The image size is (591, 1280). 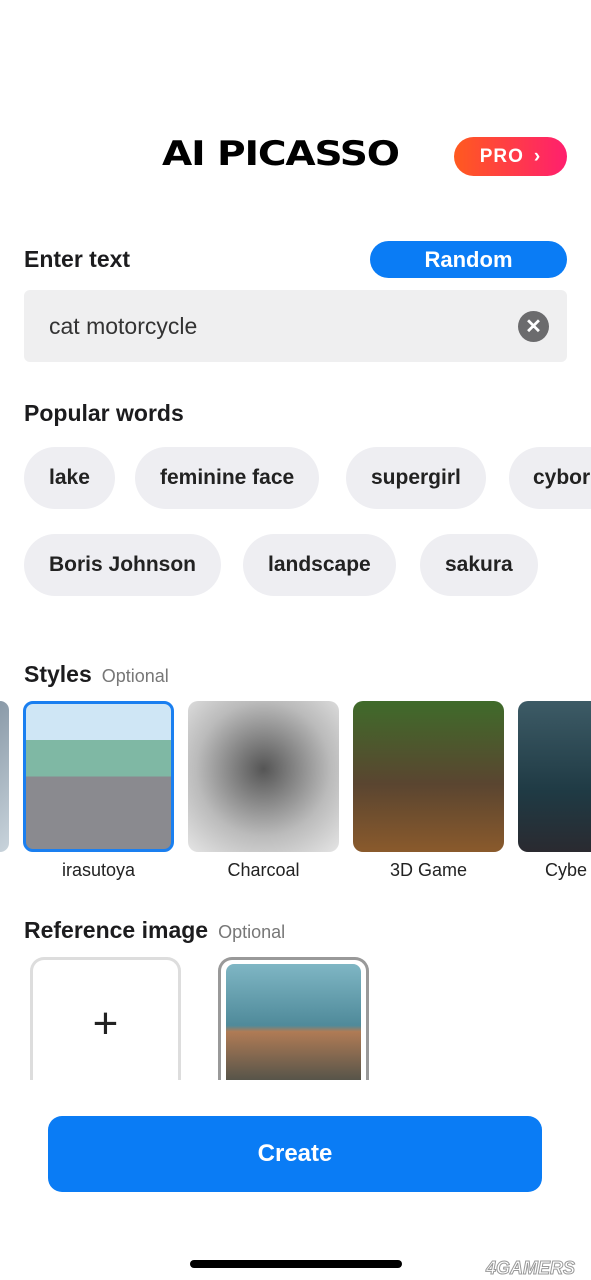 I want to click on style-charcoal: Charcoal, so click(x=263, y=791).